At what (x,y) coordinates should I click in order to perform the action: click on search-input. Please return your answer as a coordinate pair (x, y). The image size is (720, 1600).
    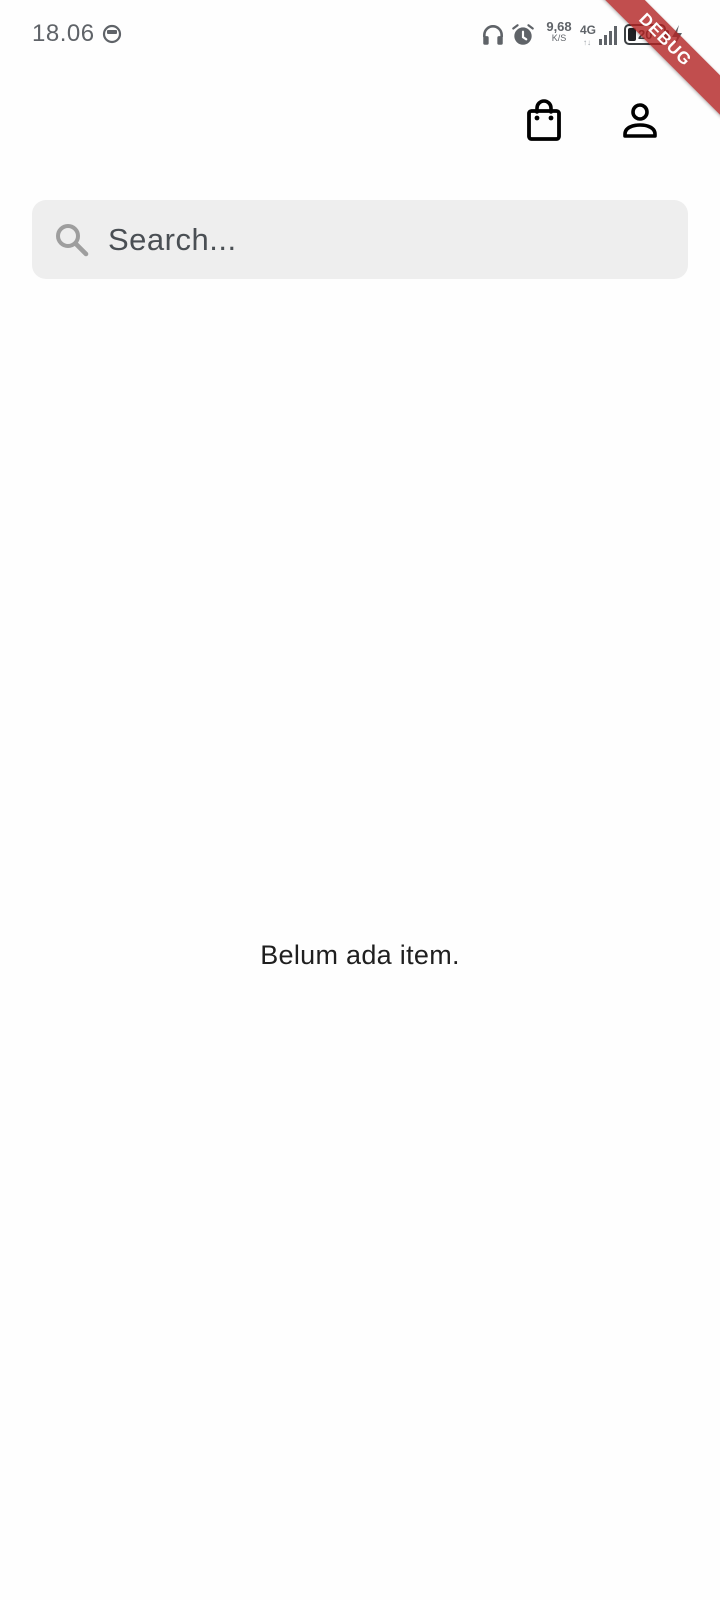
    Looking at the image, I should click on (388, 242).